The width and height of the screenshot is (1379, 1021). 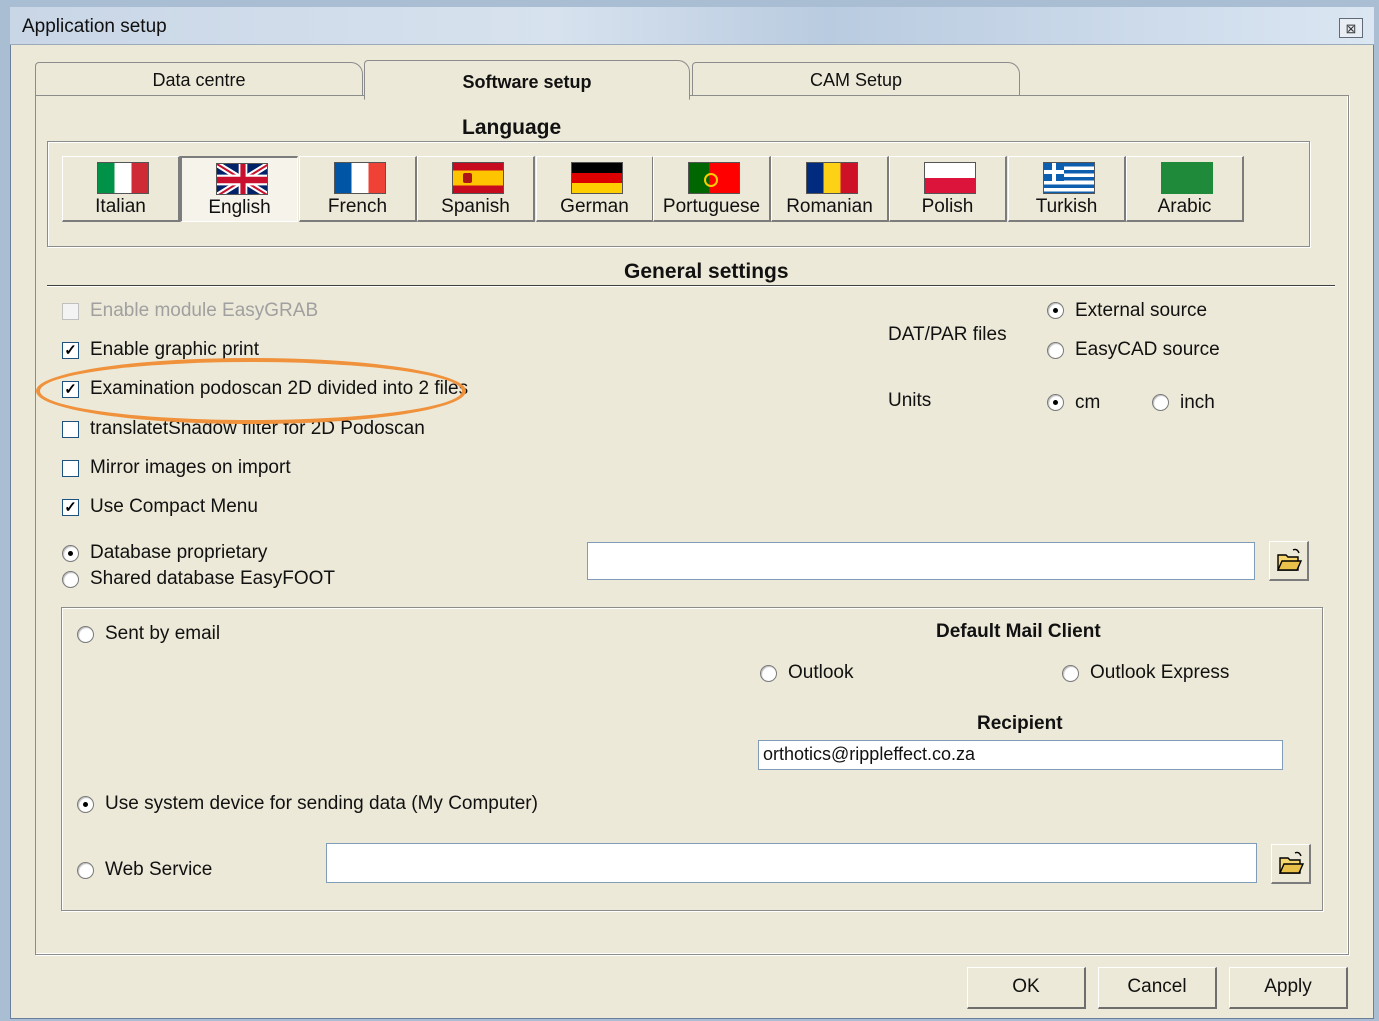 I want to click on browse-database-button, so click(x=1289, y=561).